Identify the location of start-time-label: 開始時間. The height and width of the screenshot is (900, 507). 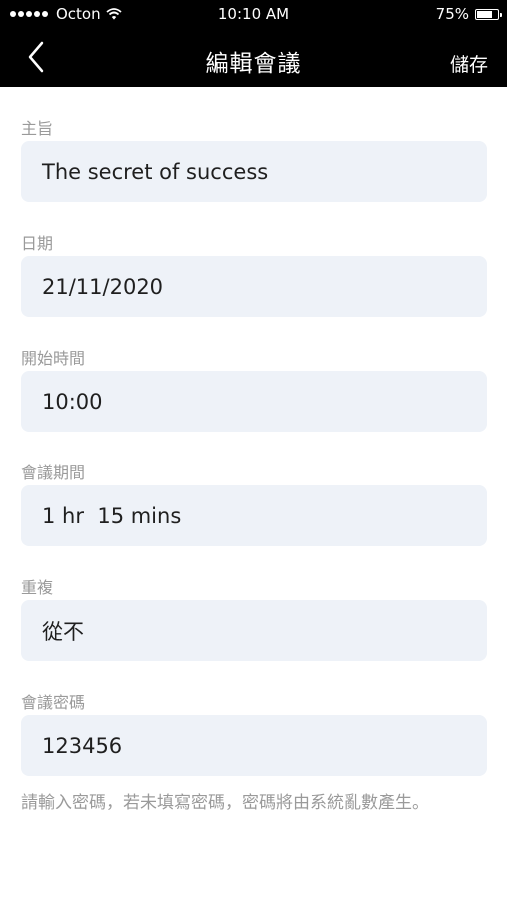
(53, 358).